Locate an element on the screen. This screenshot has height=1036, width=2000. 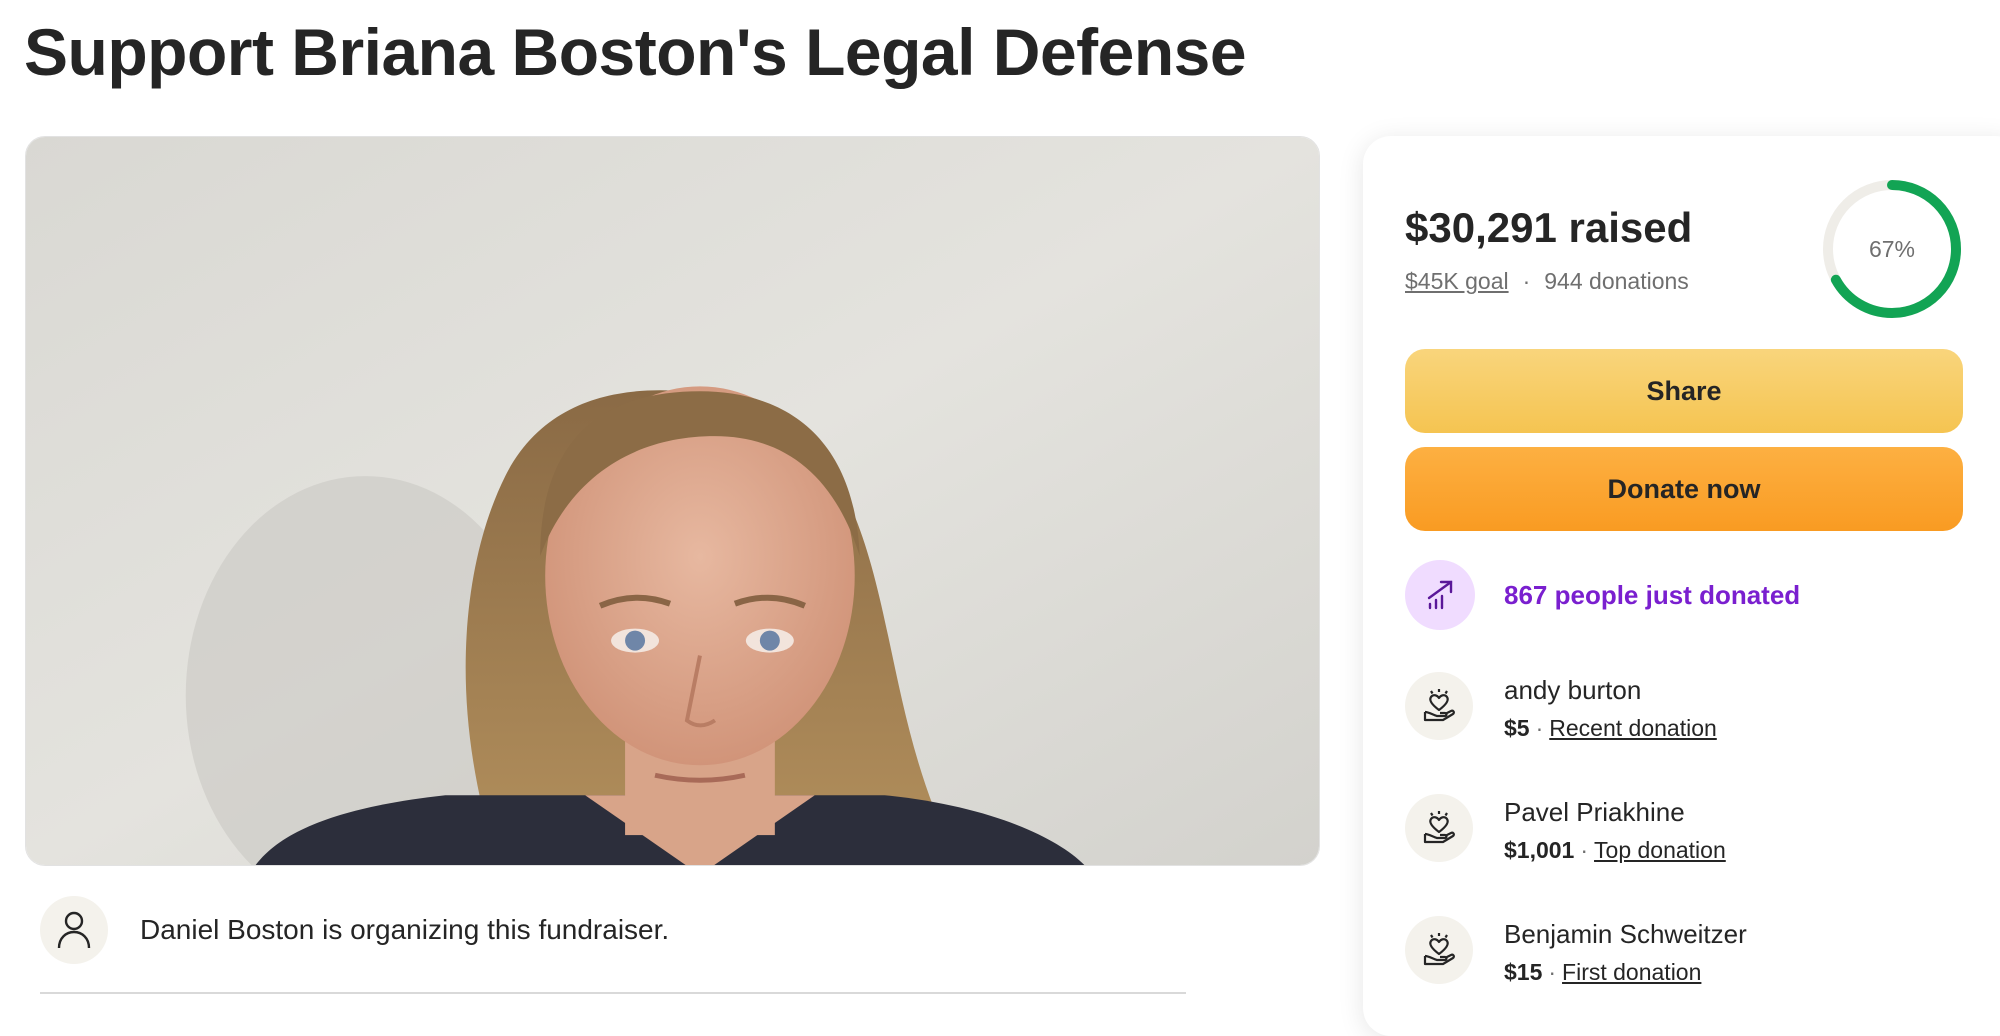
donation-item: andy burton $5 · Recent donation is located at coordinates (1561, 707).